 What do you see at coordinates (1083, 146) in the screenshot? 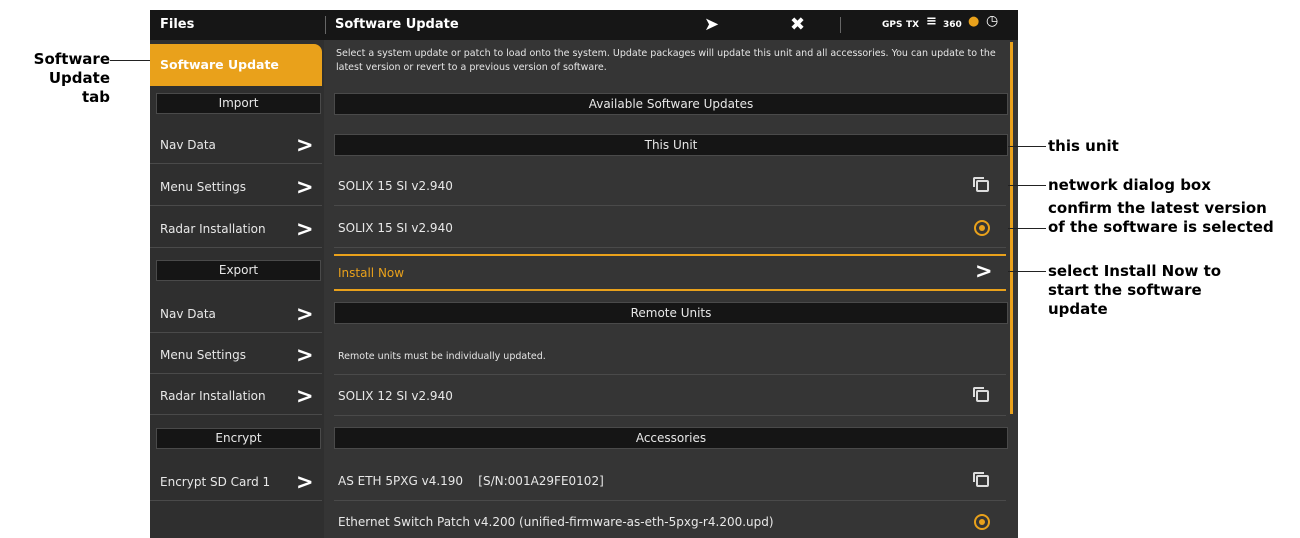
I see `callout-this-unit: this unit` at bounding box center [1083, 146].